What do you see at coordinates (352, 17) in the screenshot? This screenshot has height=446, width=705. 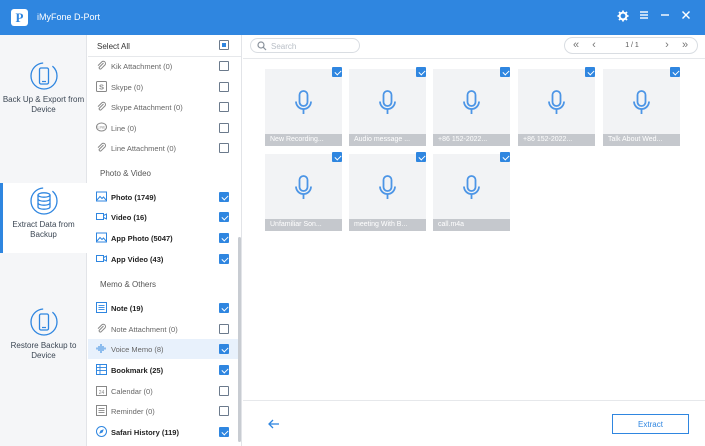 I see `title-bar: P iMyFone D-Port` at bounding box center [352, 17].